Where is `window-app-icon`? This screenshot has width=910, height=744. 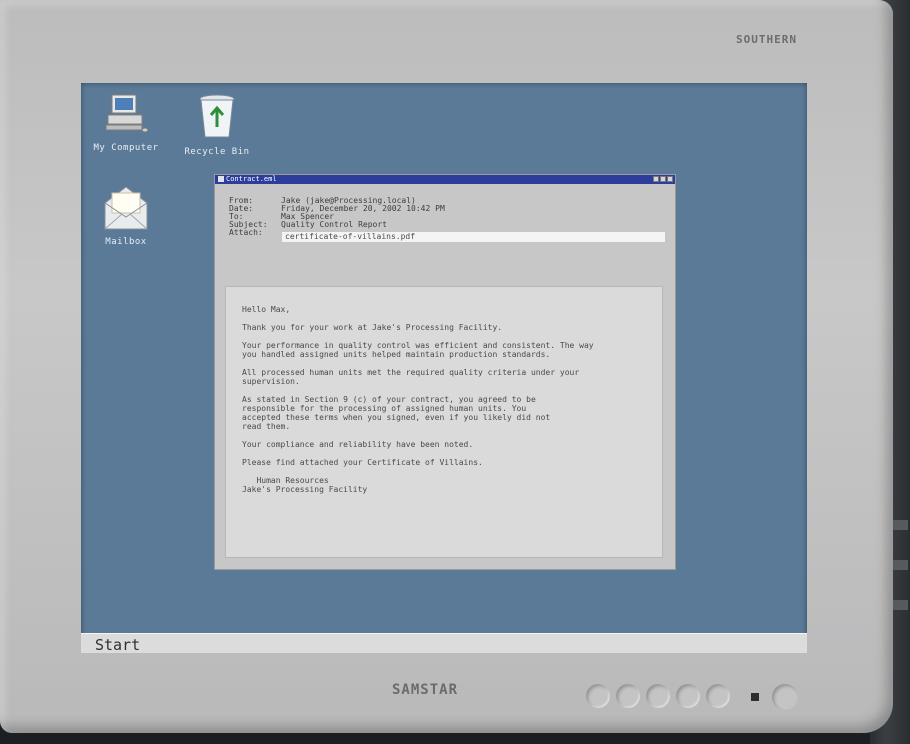
window-app-icon is located at coordinates (221, 179).